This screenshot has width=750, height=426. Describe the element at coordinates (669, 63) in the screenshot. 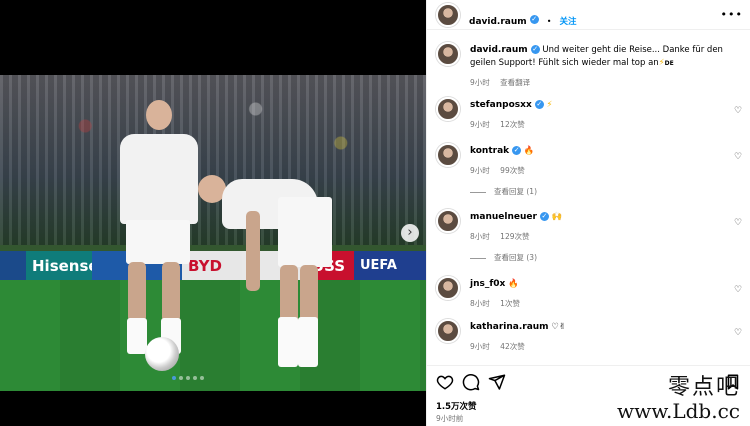

I see `flag-de: DE` at that location.